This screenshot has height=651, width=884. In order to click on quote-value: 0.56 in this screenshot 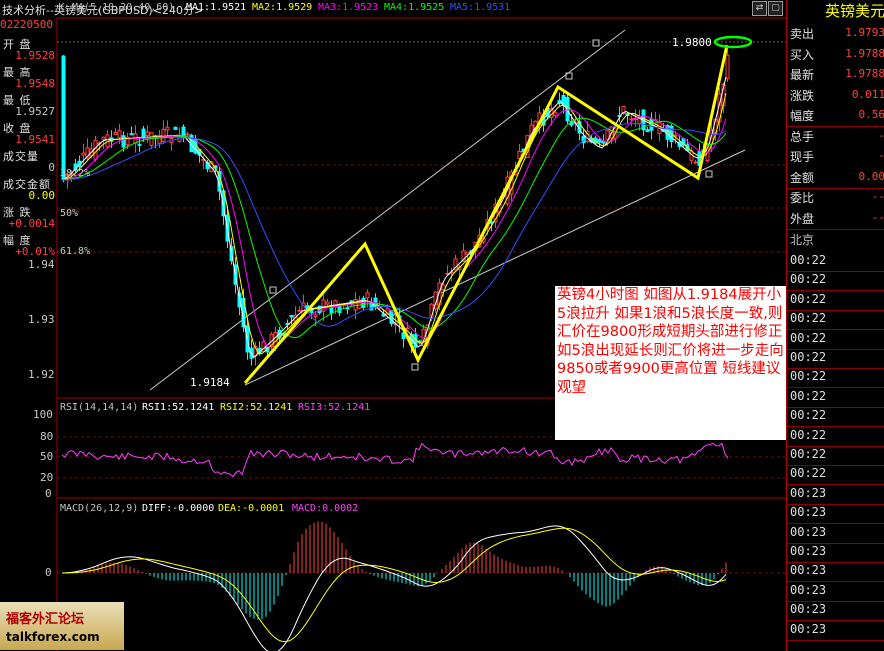, I will do `click(871, 114)`.